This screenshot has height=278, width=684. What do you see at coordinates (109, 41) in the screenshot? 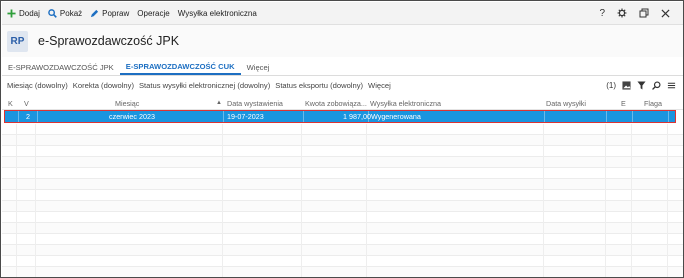
I see `page-title: e-Sprawozdawczość JPK` at bounding box center [109, 41].